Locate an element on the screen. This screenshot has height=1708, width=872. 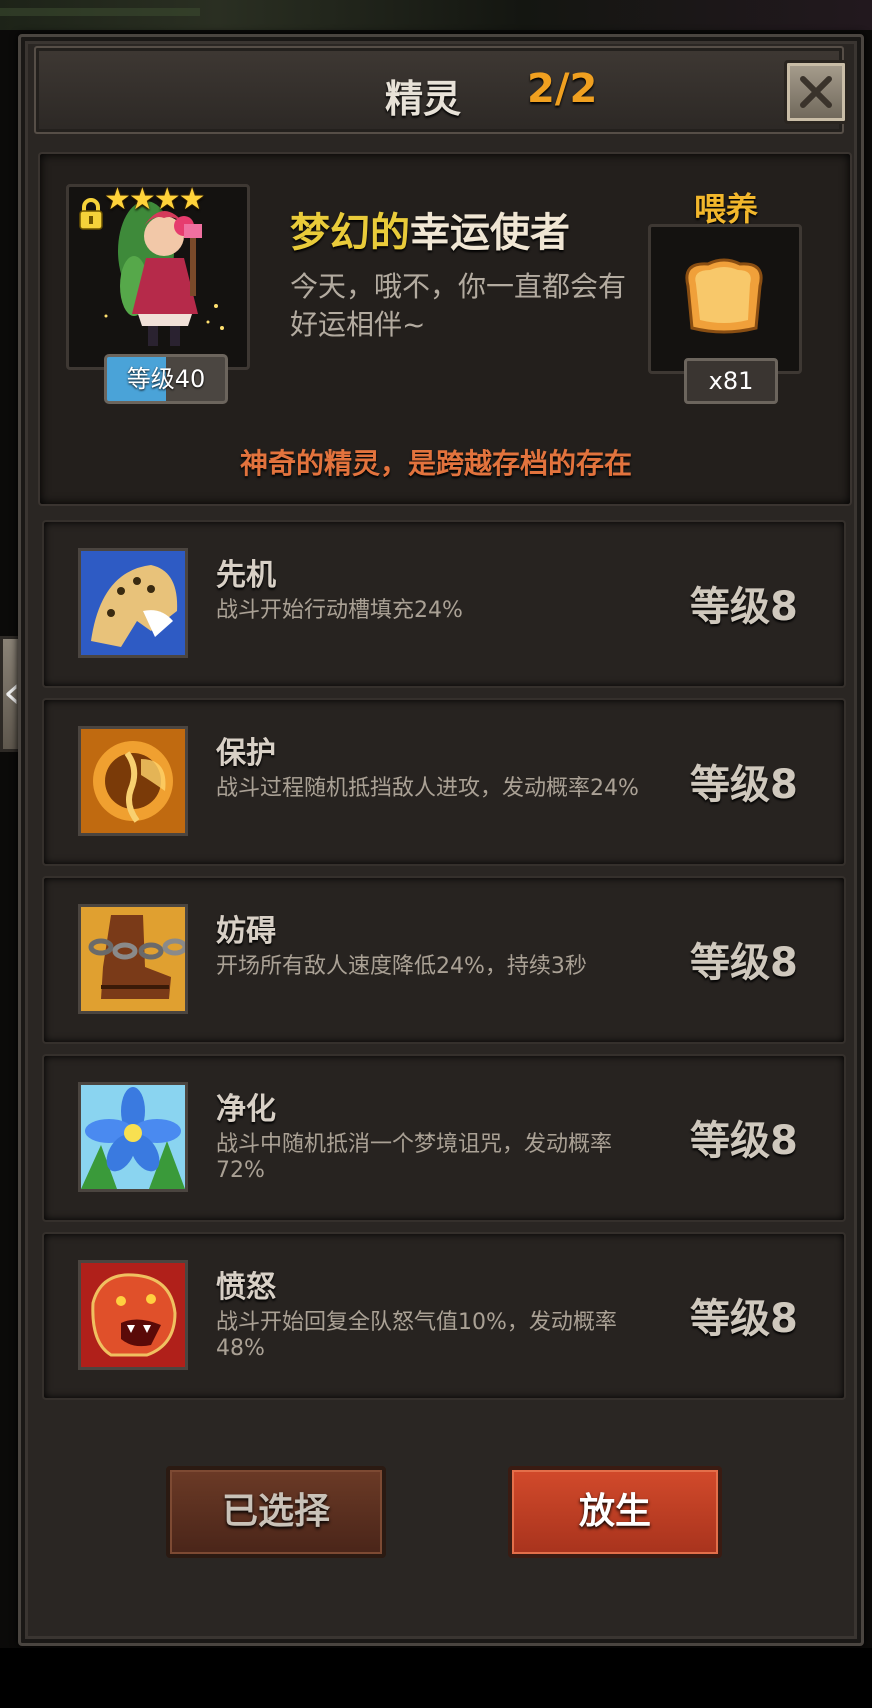
pet-level-badge: 等级40 is located at coordinates (166, 379).